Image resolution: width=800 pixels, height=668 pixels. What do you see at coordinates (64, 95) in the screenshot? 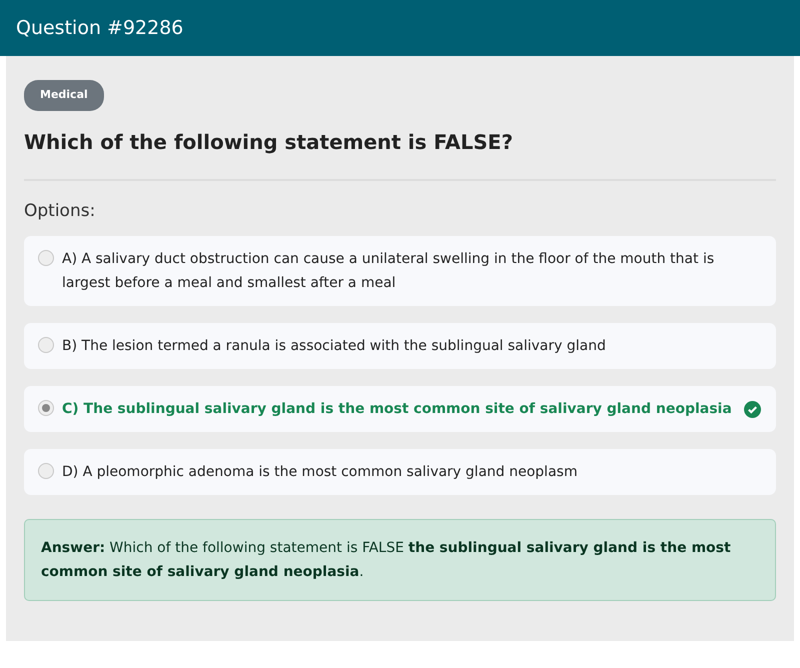
I see `category-tag: Medical` at bounding box center [64, 95].